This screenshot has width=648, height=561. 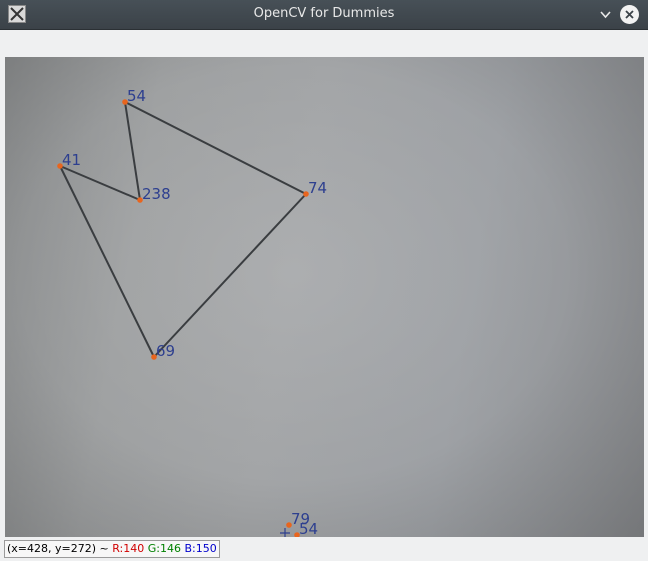 What do you see at coordinates (165, 351) in the screenshot?
I see `marker-label: 69` at bounding box center [165, 351].